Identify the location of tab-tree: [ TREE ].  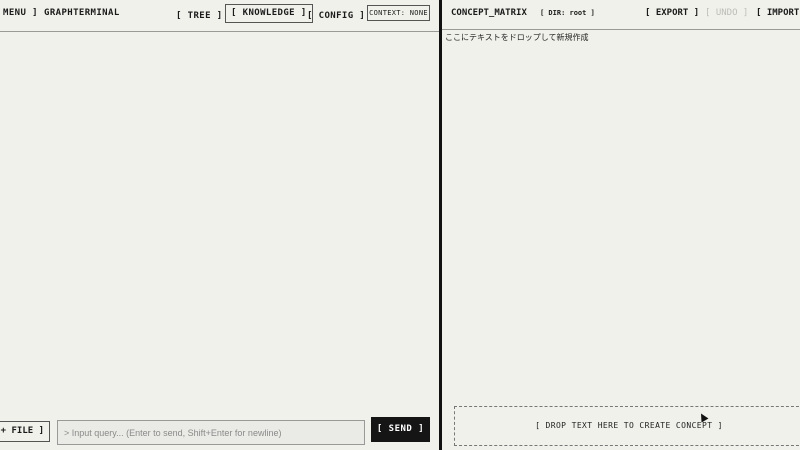
(199, 16).